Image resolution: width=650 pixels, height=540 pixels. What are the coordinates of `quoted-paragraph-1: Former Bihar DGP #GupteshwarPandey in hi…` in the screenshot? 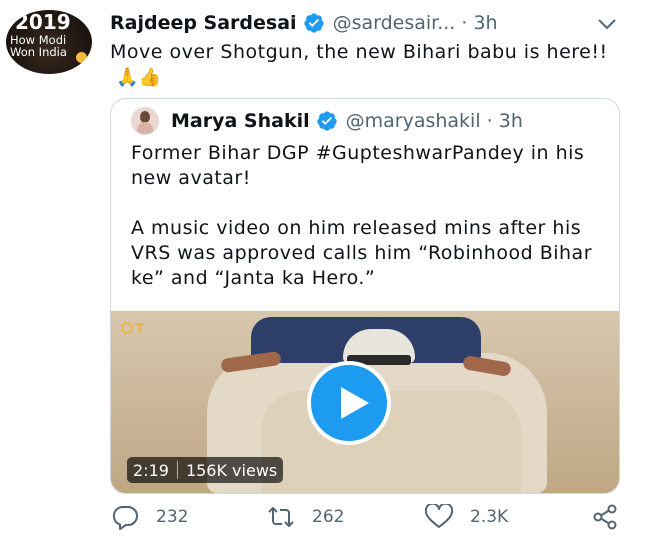 It's located at (358, 165).